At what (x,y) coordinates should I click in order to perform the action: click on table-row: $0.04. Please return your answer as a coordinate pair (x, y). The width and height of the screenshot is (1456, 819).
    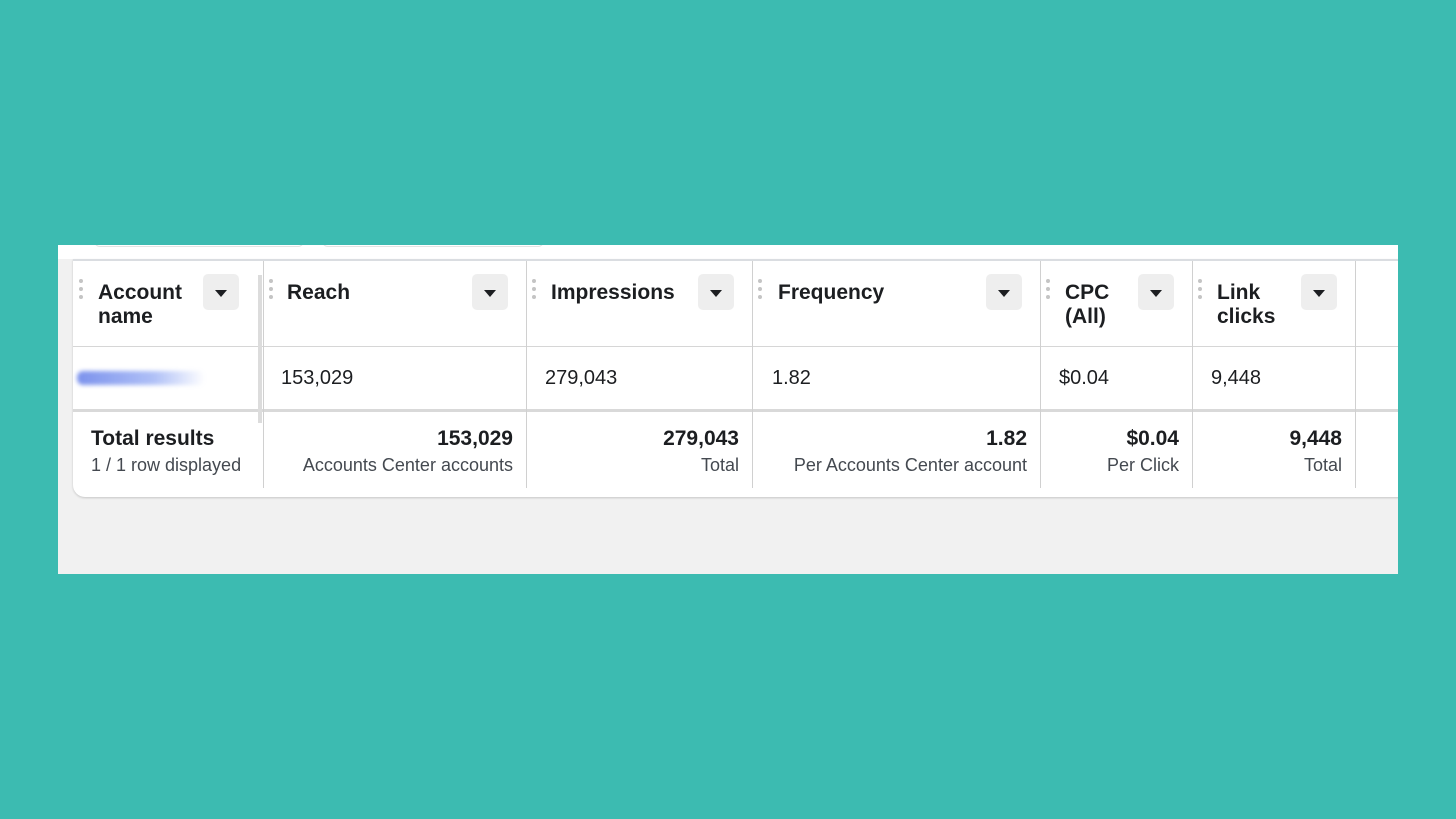
    Looking at the image, I should click on (1116, 379).